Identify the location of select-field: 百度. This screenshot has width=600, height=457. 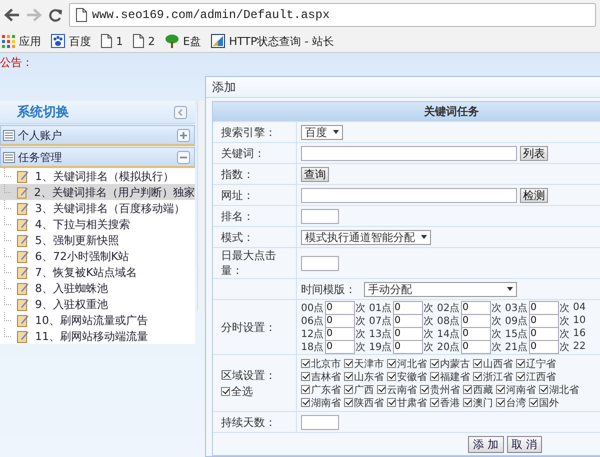
(322, 132).